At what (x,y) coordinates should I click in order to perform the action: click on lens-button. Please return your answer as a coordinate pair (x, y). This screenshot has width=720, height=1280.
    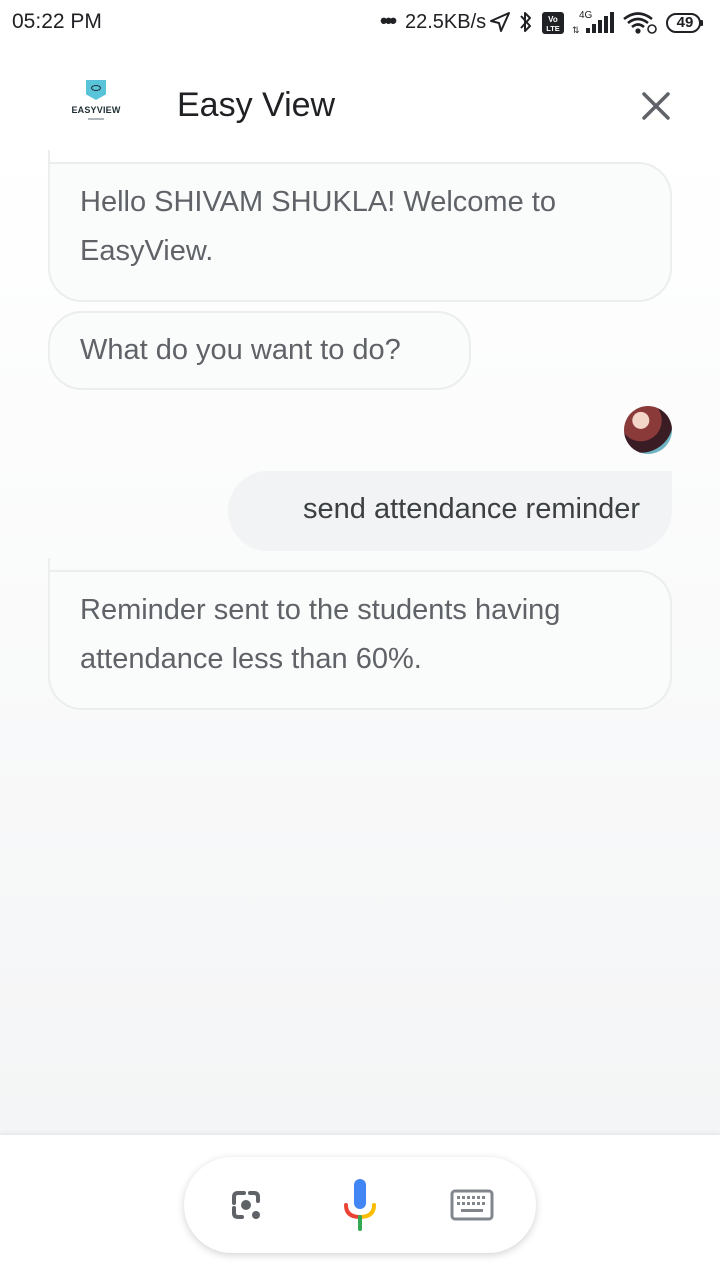
    Looking at the image, I should click on (246, 1205).